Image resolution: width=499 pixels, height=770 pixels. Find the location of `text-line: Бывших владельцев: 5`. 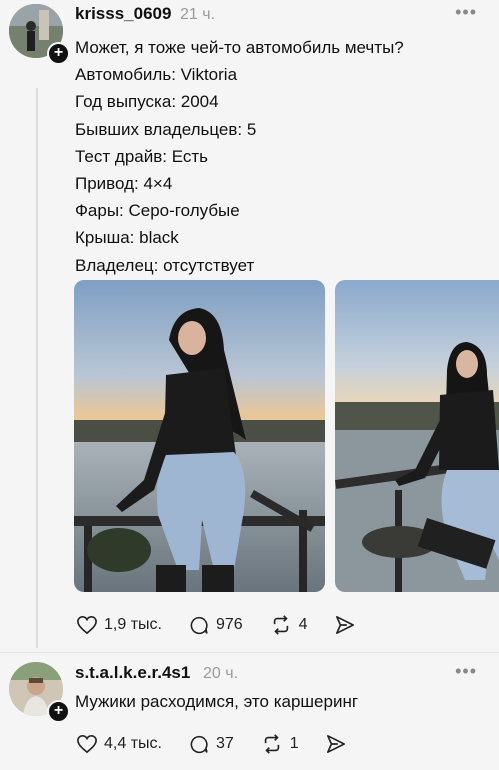

text-line: Бывших владельцев: 5 is located at coordinates (166, 129).